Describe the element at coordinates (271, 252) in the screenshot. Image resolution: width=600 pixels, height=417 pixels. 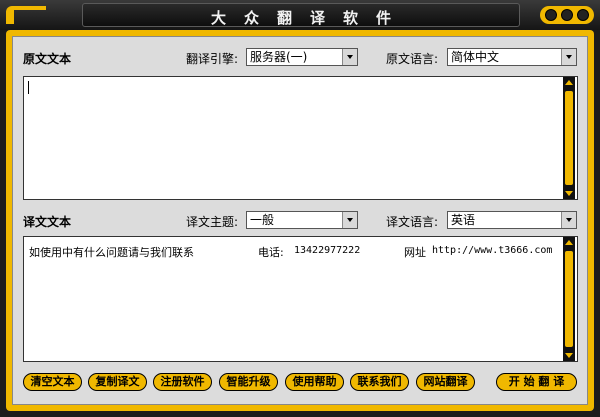
I see `phone-label: 电话:` at that location.